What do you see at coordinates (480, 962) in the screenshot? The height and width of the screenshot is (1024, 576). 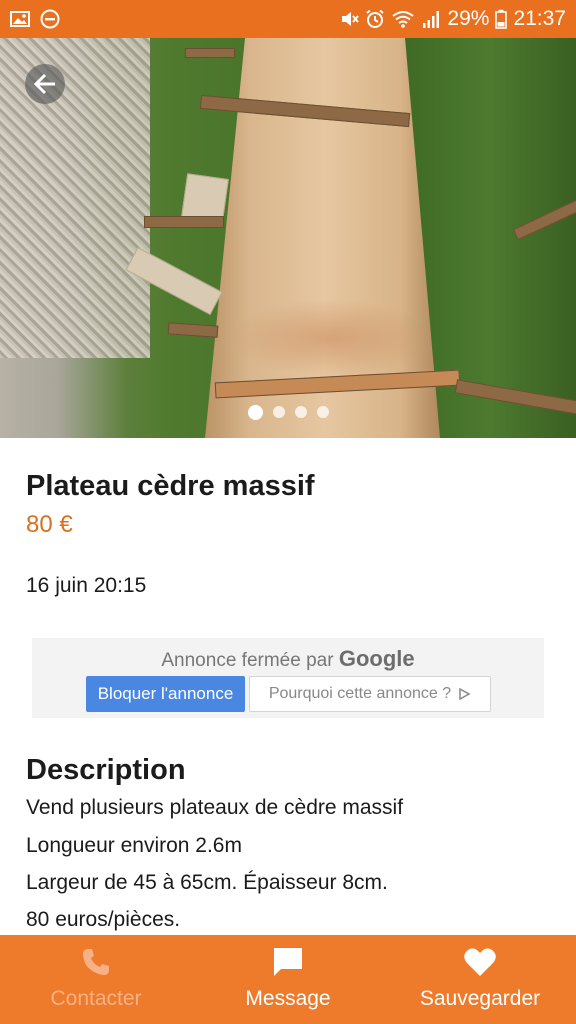 I see `heart-icon` at bounding box center [480, 962].